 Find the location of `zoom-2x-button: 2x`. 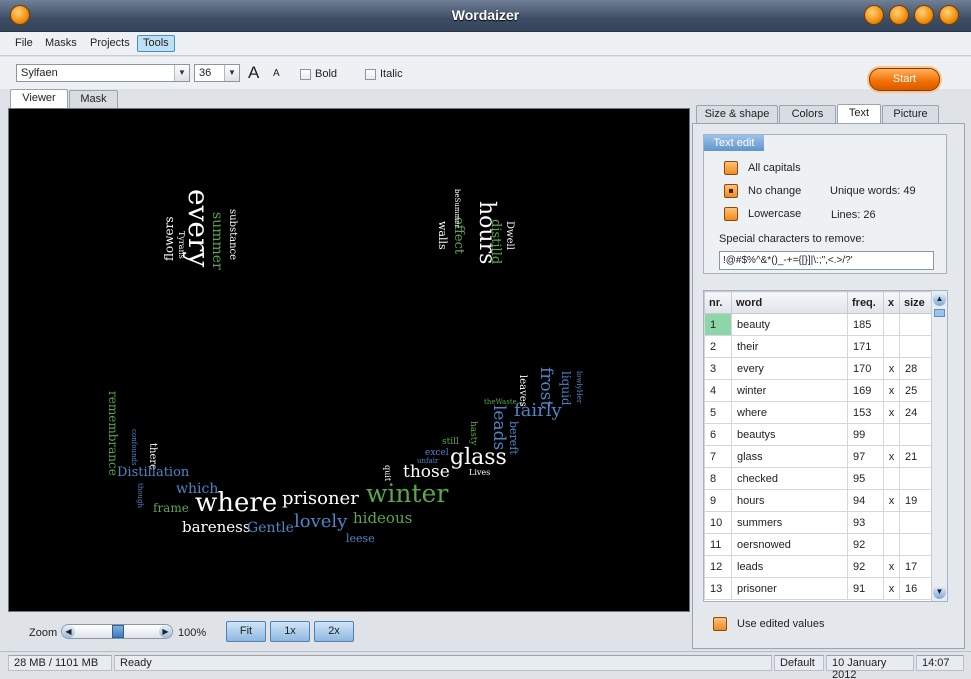

zoom-2x-button: 2x is located at coordinates (334, 631).